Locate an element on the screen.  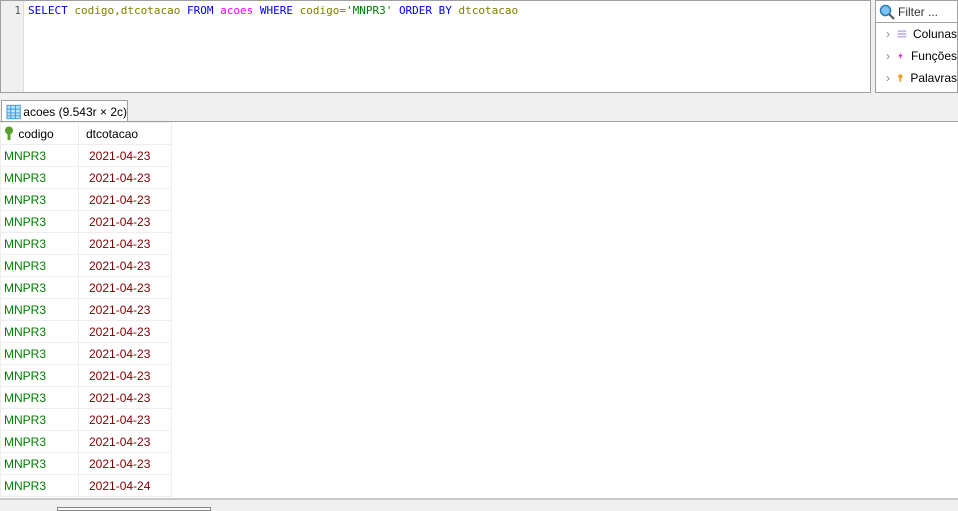
sql-string: 'MNPR3' is located at coordinates (369, 10).